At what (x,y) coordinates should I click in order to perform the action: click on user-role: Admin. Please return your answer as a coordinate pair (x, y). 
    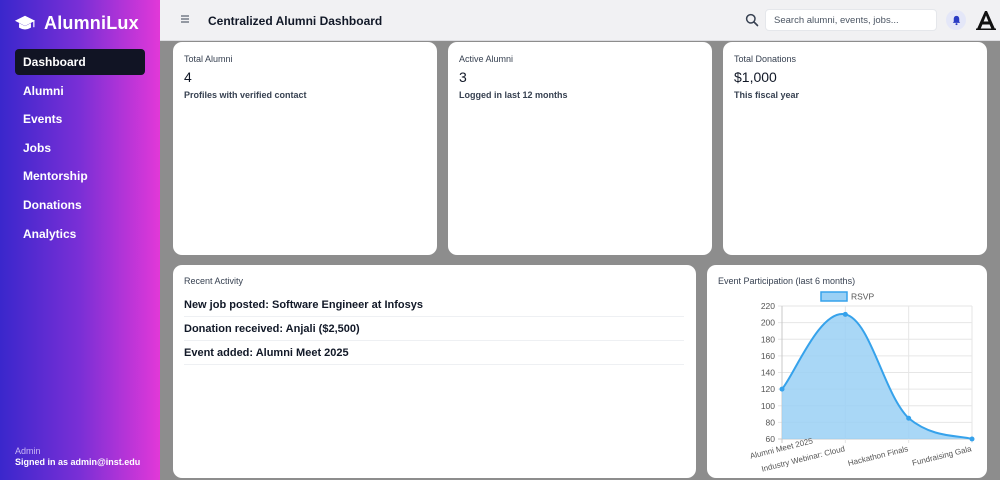
    Looking at the image, I should click on (28, 451).